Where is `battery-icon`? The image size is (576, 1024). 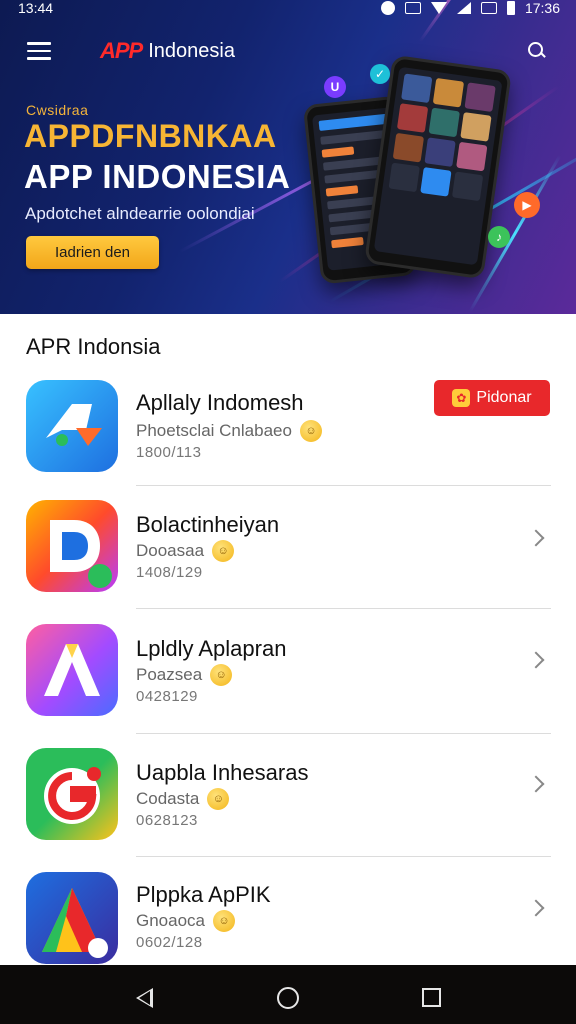 battery-icon is located at coordinates (510, 8).